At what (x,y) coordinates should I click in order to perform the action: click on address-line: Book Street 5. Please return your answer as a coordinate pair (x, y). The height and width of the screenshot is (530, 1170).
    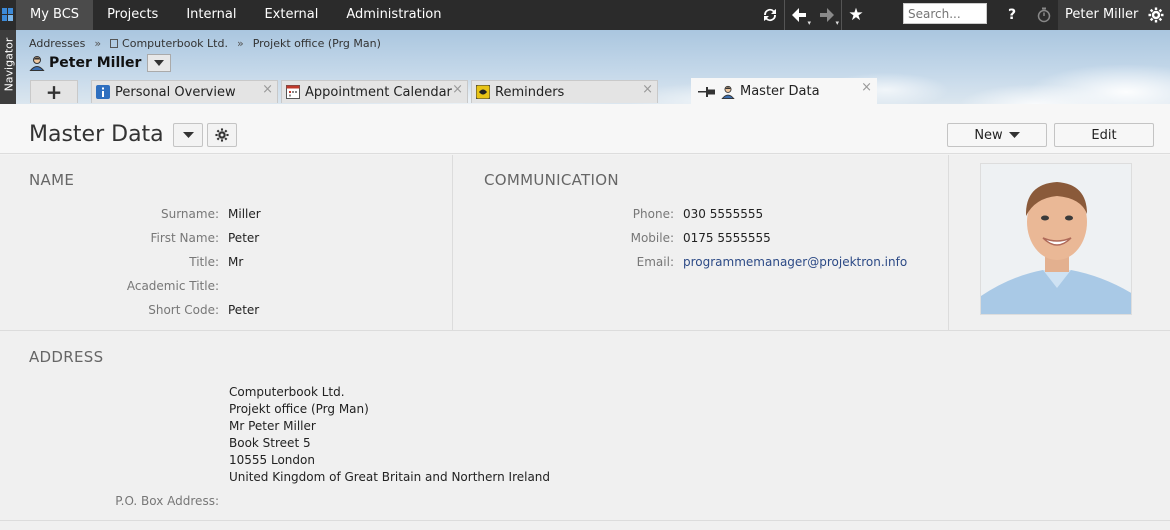
    Looking at the image, I should click on (270, 443).